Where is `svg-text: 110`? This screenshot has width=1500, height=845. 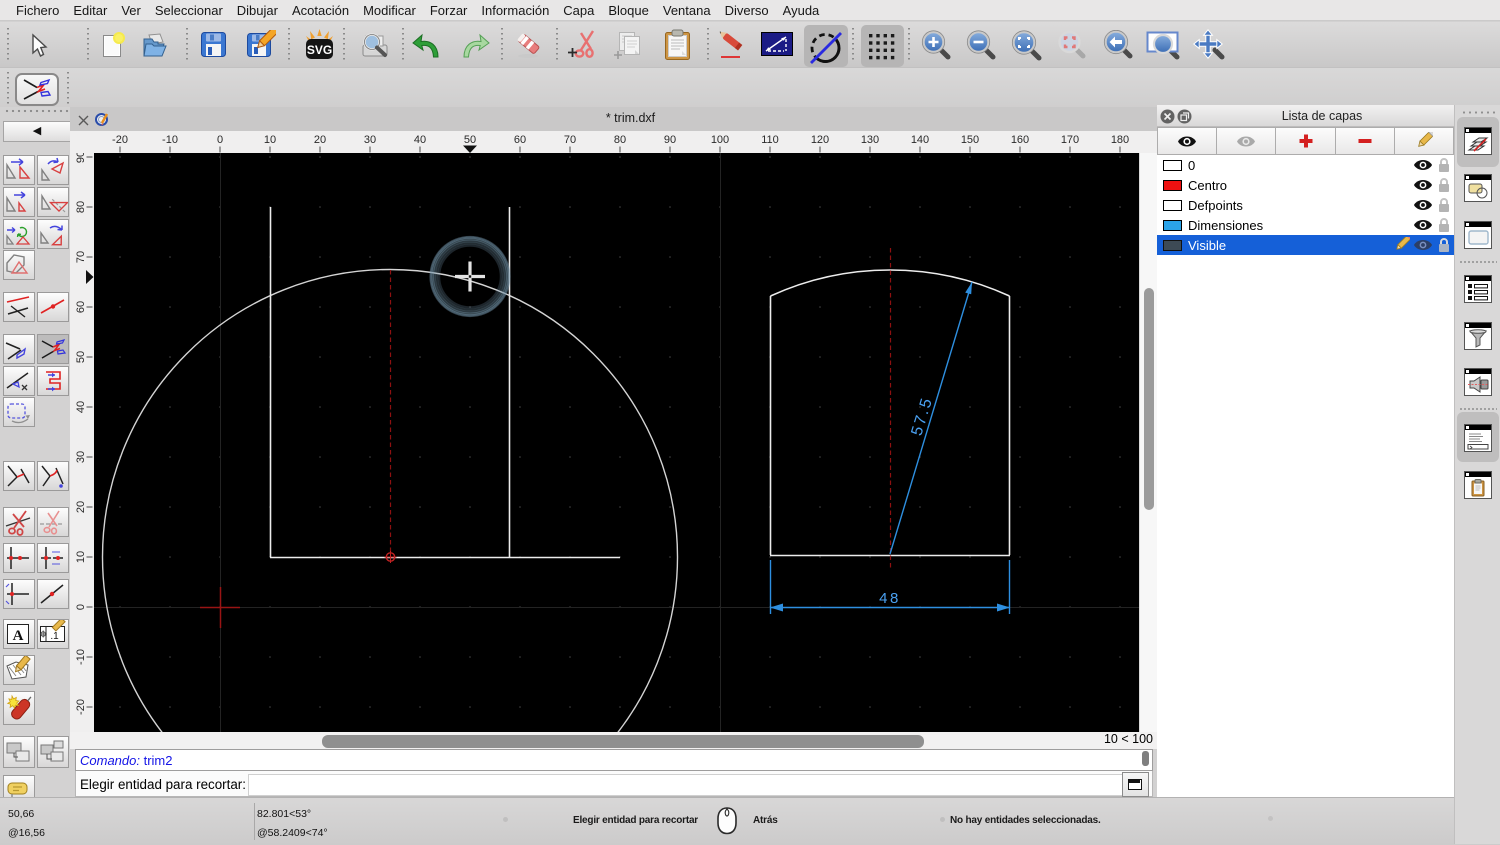
svg-text: 110 is located at coordinates (770, 140).